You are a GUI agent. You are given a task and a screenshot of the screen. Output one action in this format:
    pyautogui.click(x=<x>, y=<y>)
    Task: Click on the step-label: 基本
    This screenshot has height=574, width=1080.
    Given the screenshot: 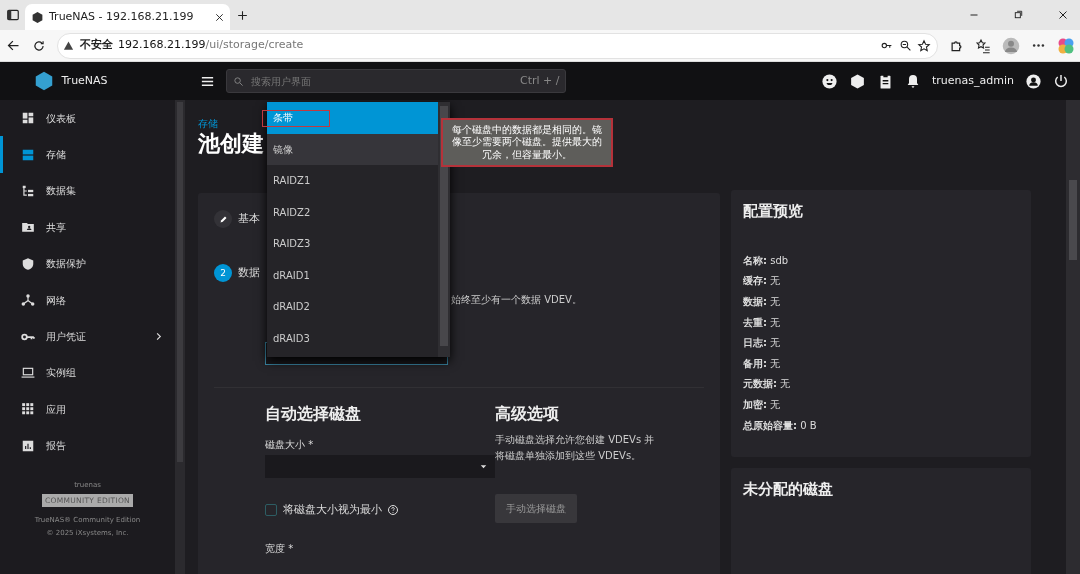 What is the action you would take?
    pyautogui.click(x=248, y=219)
    